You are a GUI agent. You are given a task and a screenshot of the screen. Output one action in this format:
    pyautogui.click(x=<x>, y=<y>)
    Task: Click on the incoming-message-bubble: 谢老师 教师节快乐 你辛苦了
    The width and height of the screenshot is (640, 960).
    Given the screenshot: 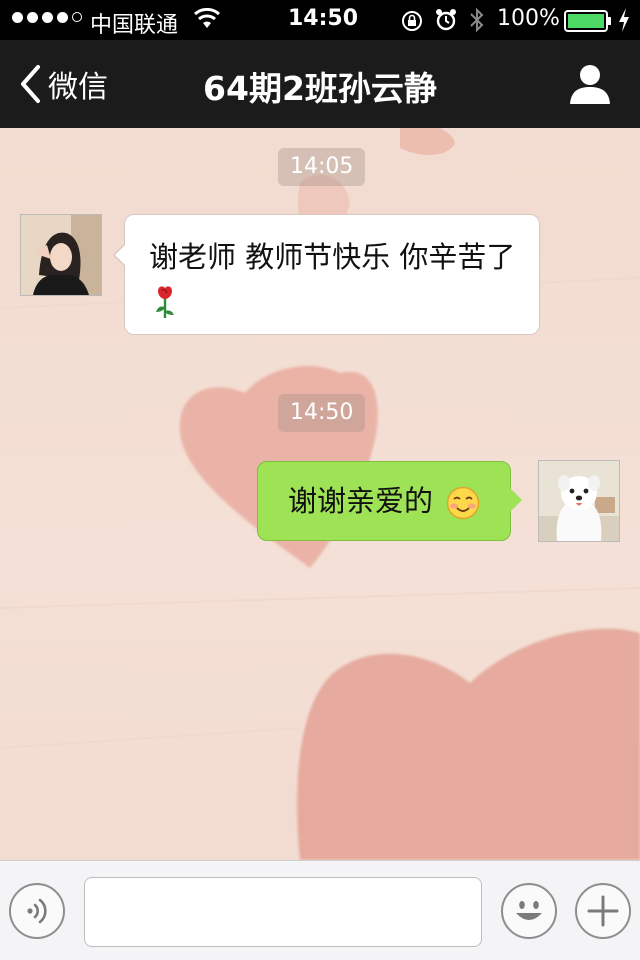 What is the action you would take?
    pyautogui.click(x=326, y=274)
    